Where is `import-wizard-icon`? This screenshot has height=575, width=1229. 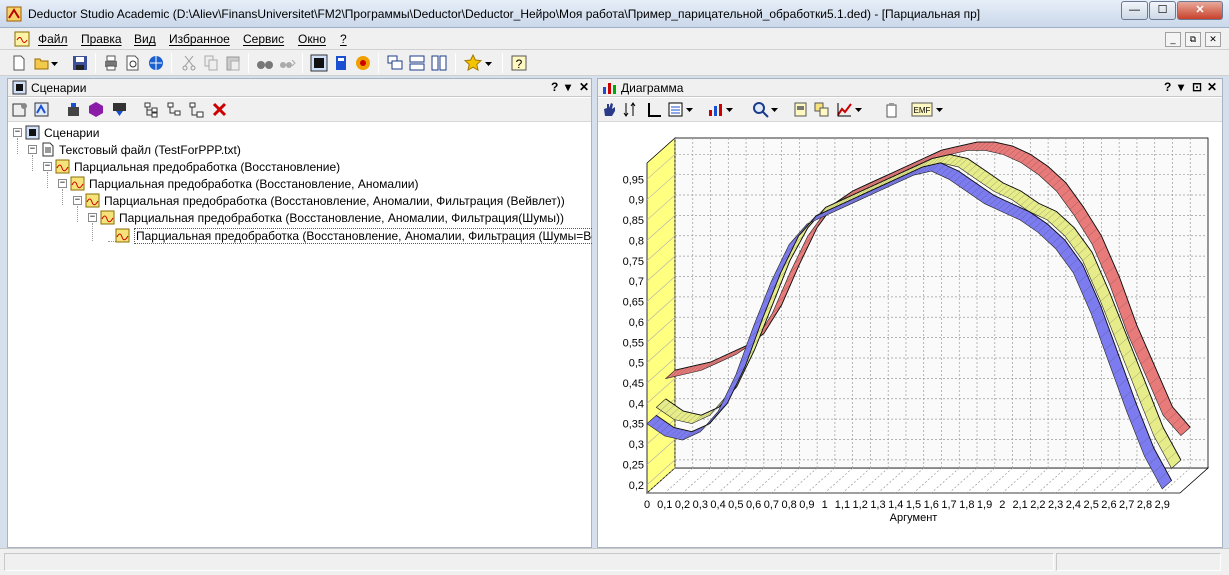 import-wizard-icon is located at coordinates (41, 109).